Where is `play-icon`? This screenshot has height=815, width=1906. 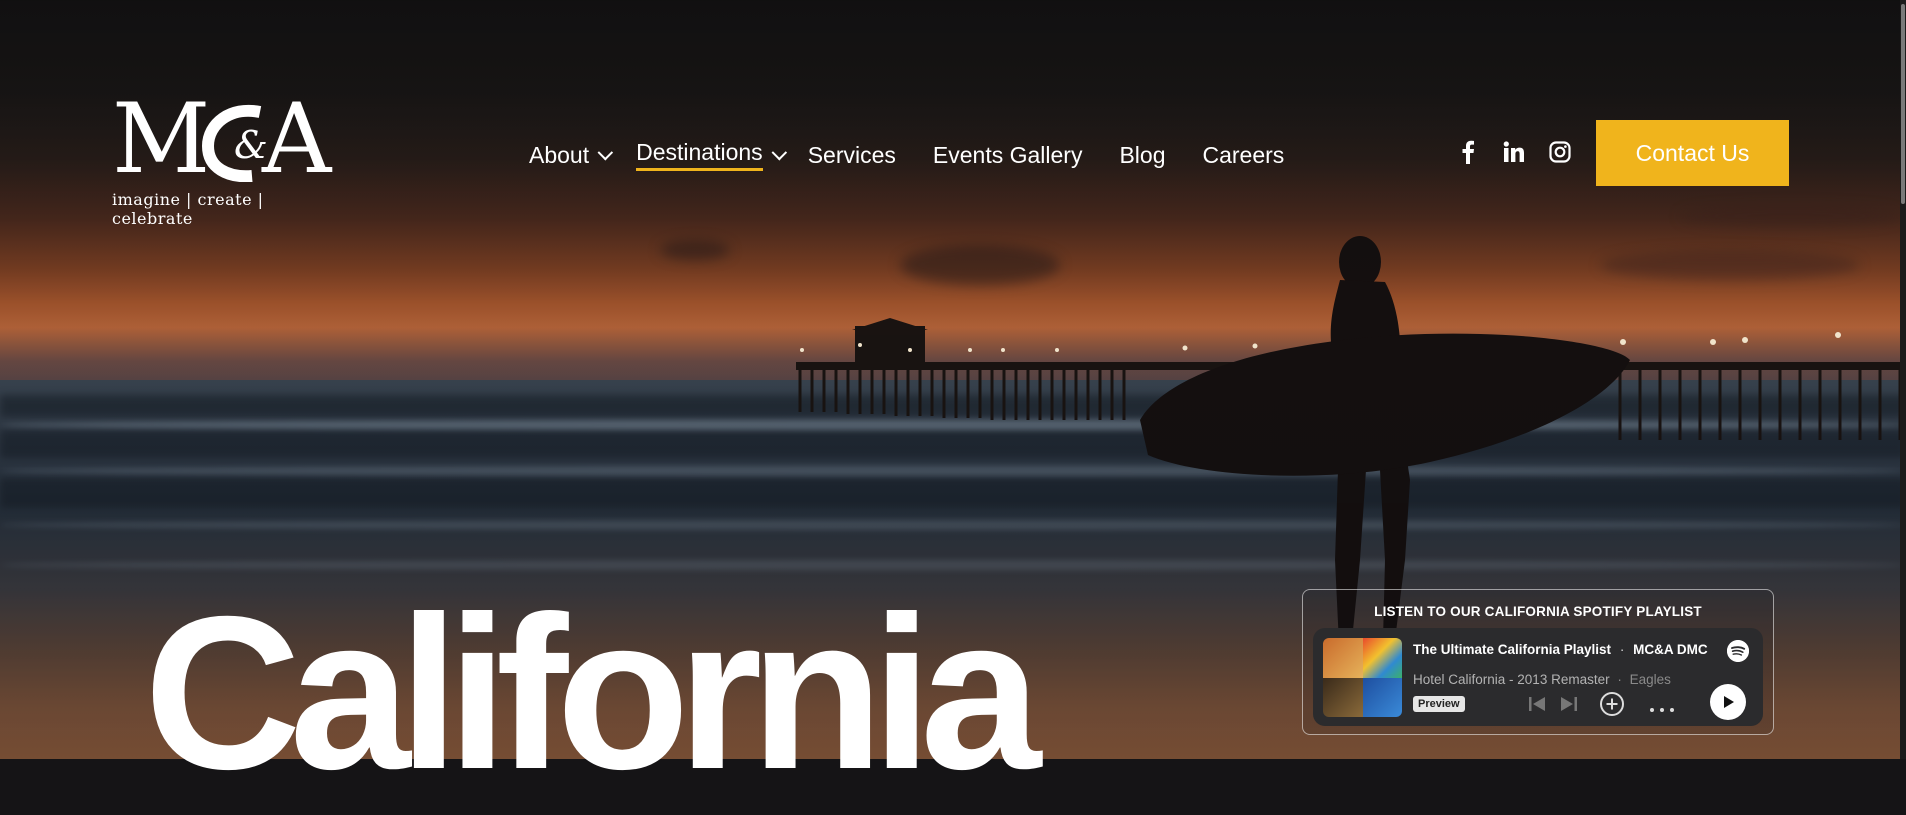 play-icon is located at coordinates (1729, 702).